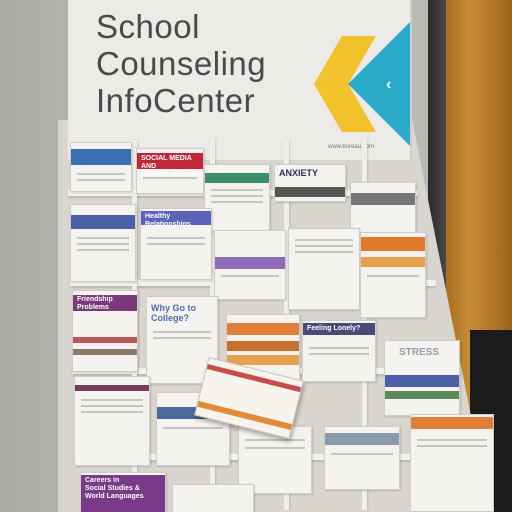 This screenshot has height=512, width=512. What do you see at coordinates (389, 84) in the screenshot?
I see `arrow-icon: ‹` at bounding box center [389, 84].